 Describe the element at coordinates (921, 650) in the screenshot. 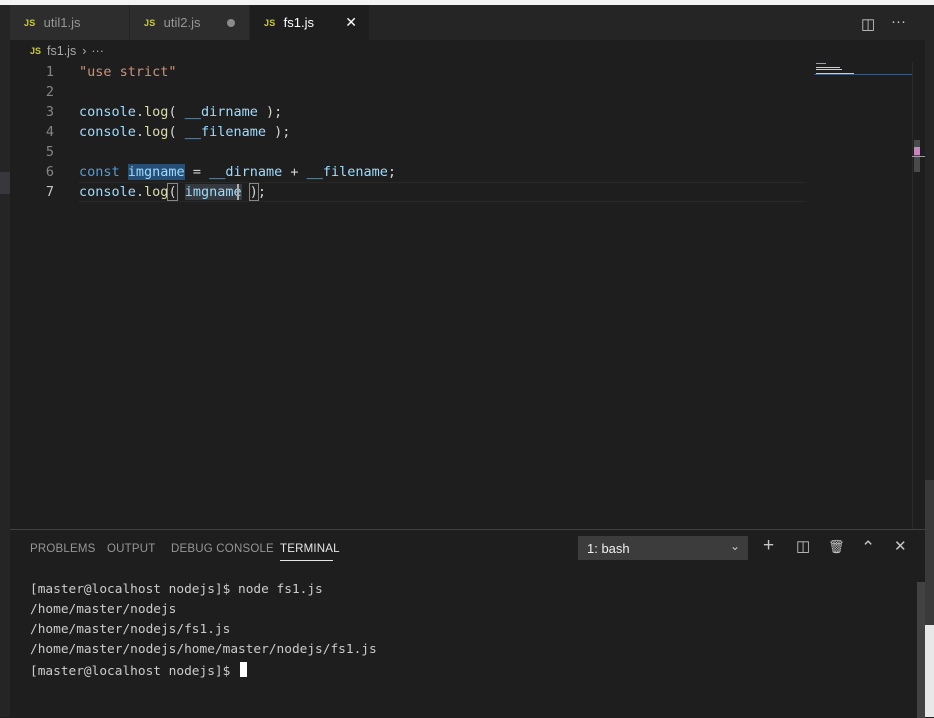

I see `terminal-scrollbar` at that location.